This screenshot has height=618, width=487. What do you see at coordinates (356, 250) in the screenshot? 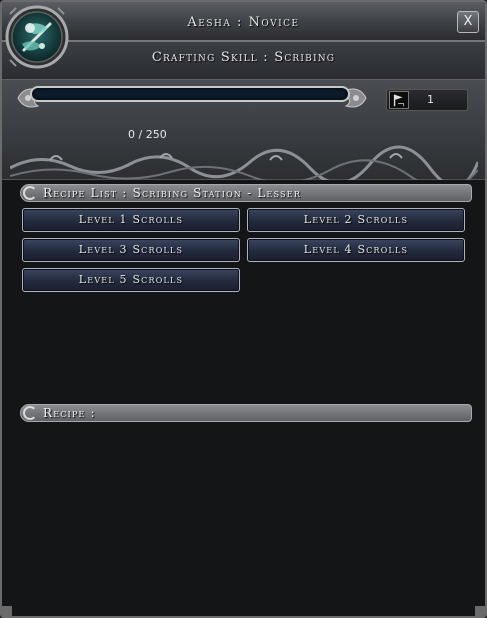
I see `level-4-scrolls-button: Level 4 Scrolls` at bounding box center [356, 250].